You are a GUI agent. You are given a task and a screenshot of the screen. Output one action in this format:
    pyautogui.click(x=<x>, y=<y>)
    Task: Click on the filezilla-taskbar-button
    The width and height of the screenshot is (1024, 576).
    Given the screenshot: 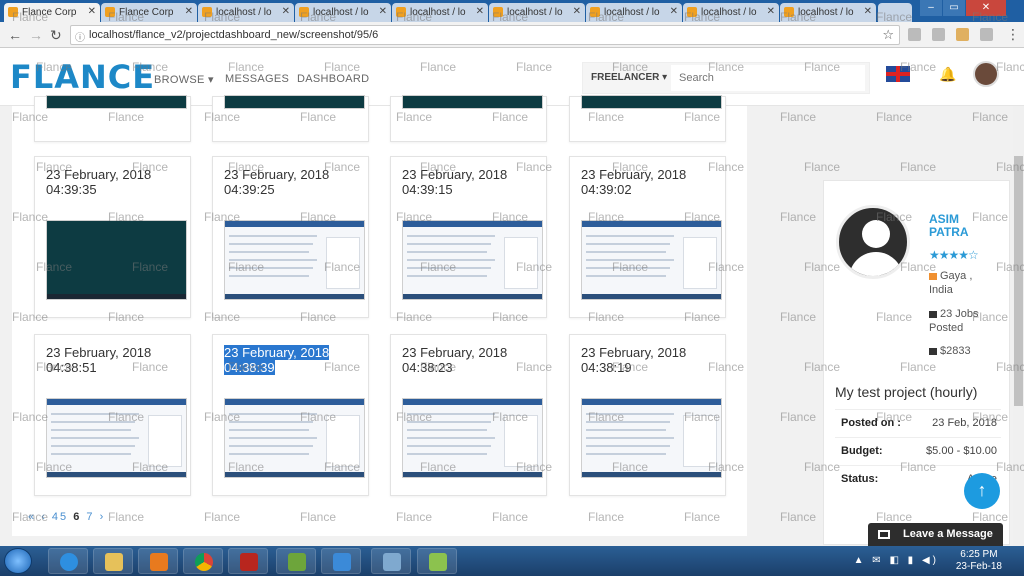 What is the action you would take?
    pyautogui.click(x=248, y=561)
    